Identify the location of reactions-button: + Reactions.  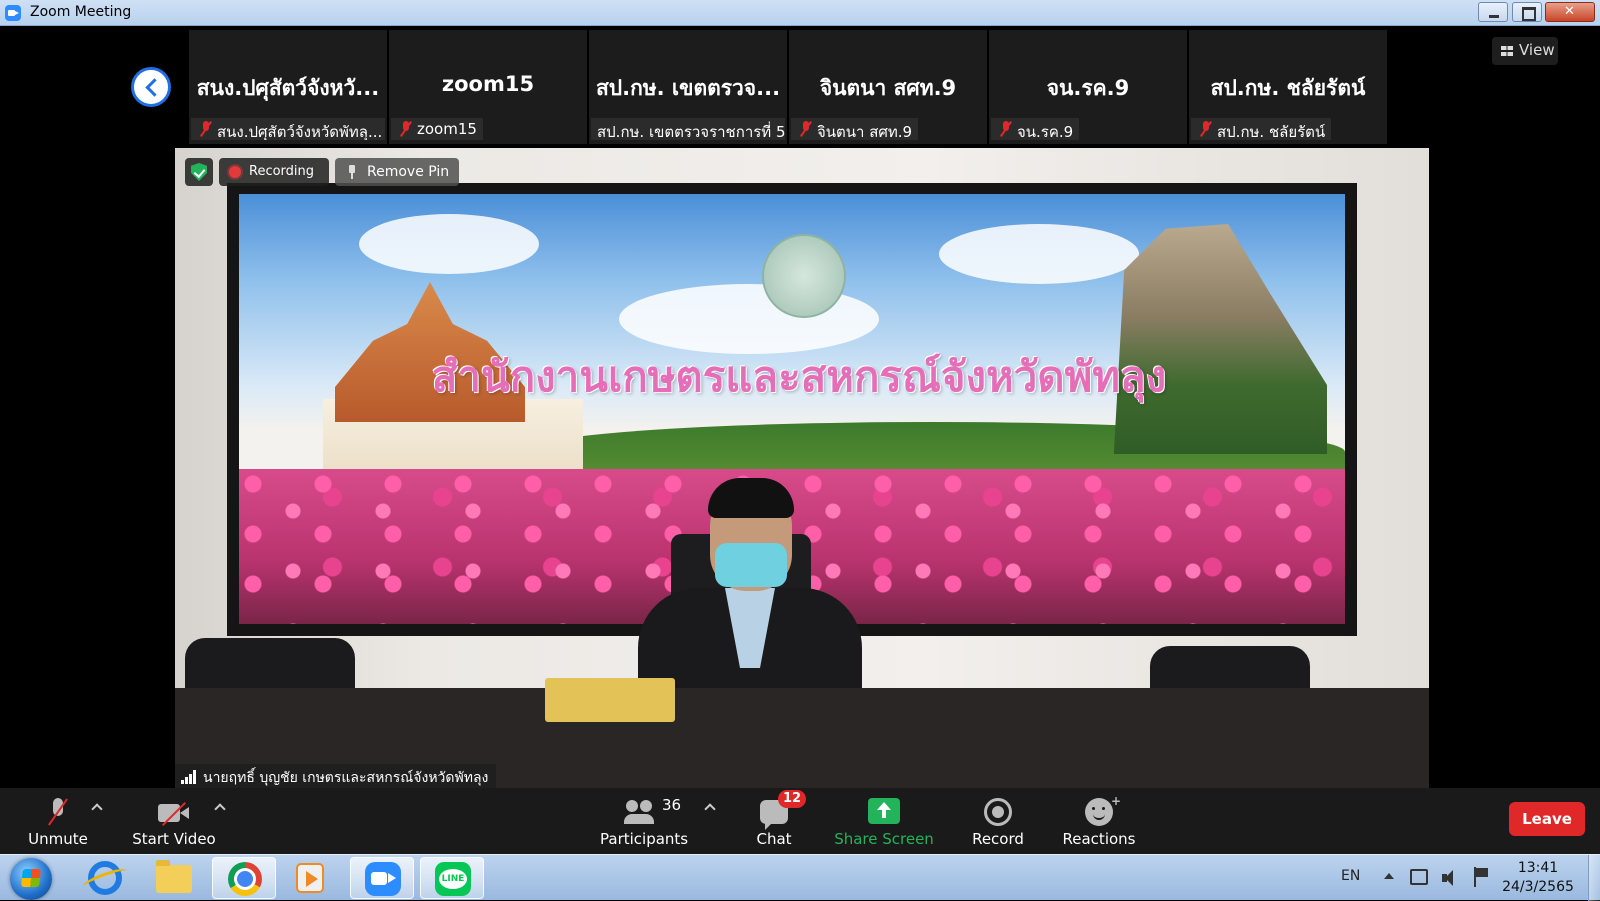
(1099, 821).